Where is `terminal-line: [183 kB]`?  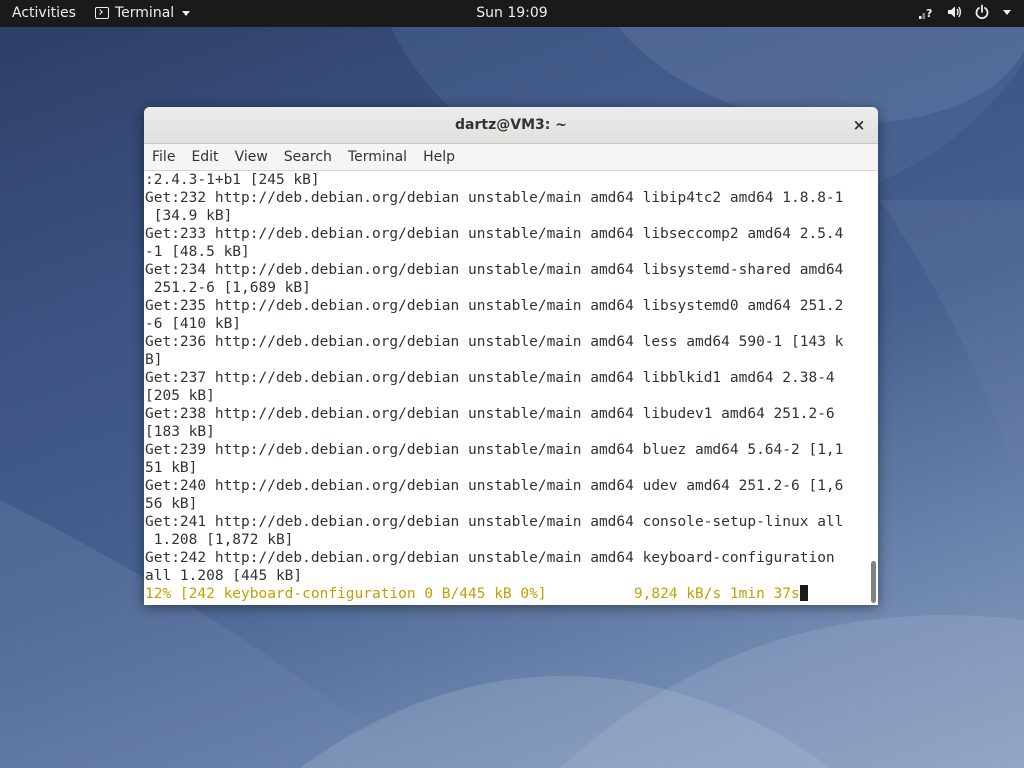
terminal-line: [183 kB] is located at coordinates (180, 432).